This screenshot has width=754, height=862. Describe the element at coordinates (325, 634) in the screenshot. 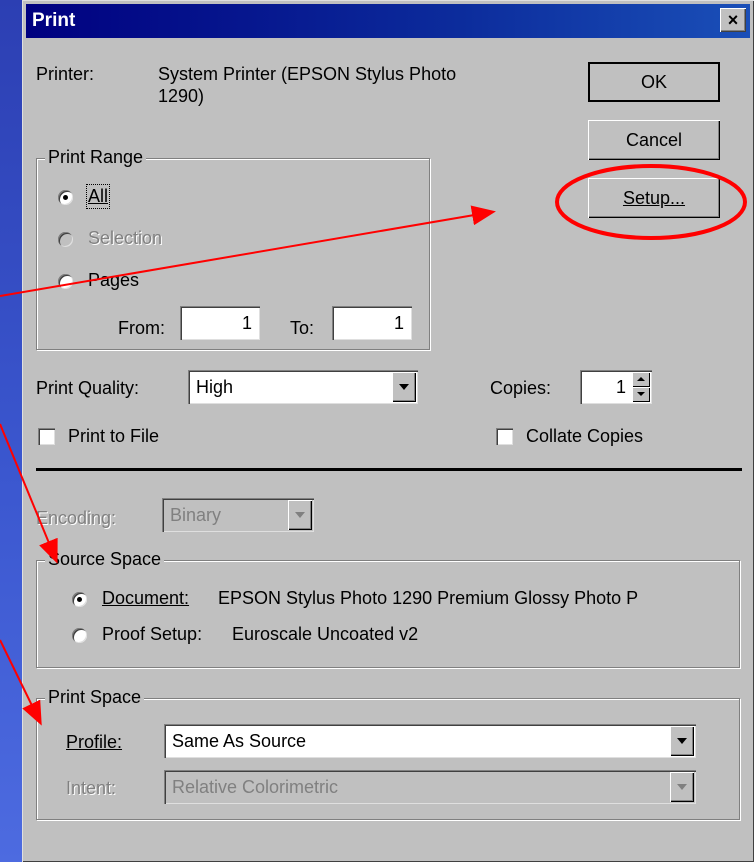

I see `proof-setup-value: Euroscale Uncoated v2` at that location.